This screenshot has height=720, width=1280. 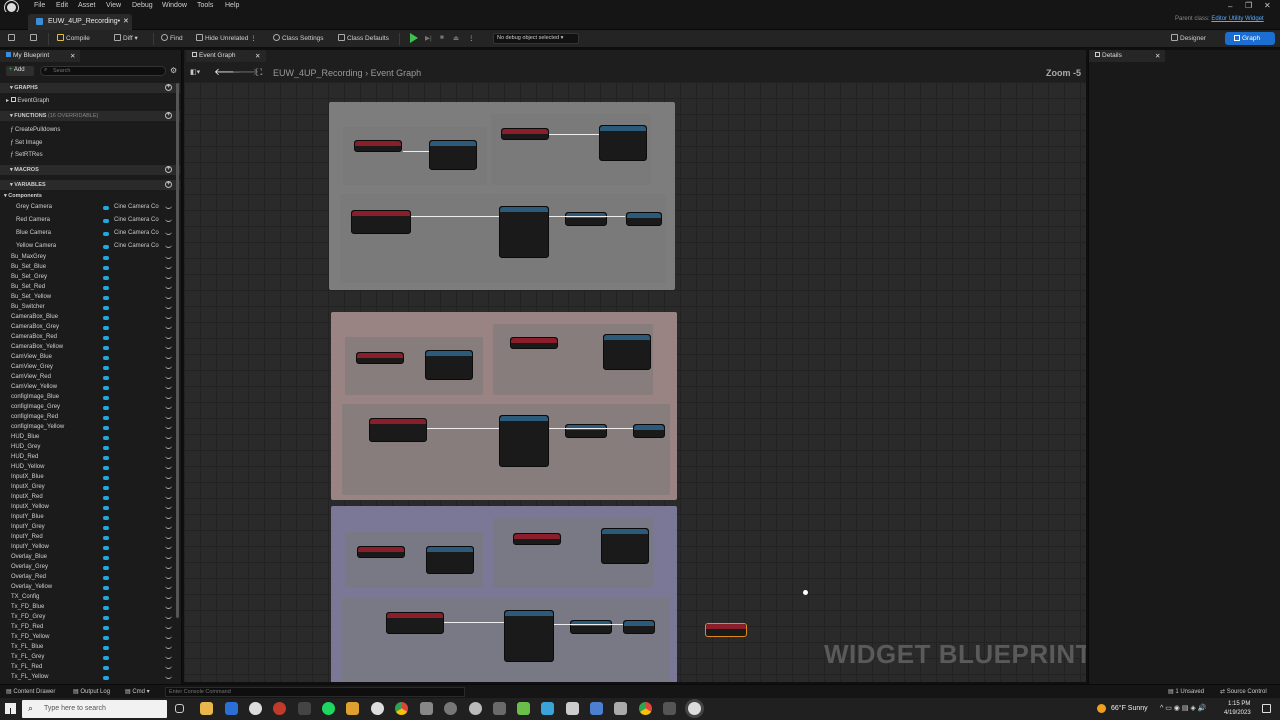 What do you see at coordinates (27, 100) in the screenshot?
I see `graph-item-eventgraph: ▸ EventGraph` at bounding box center [27, 100].